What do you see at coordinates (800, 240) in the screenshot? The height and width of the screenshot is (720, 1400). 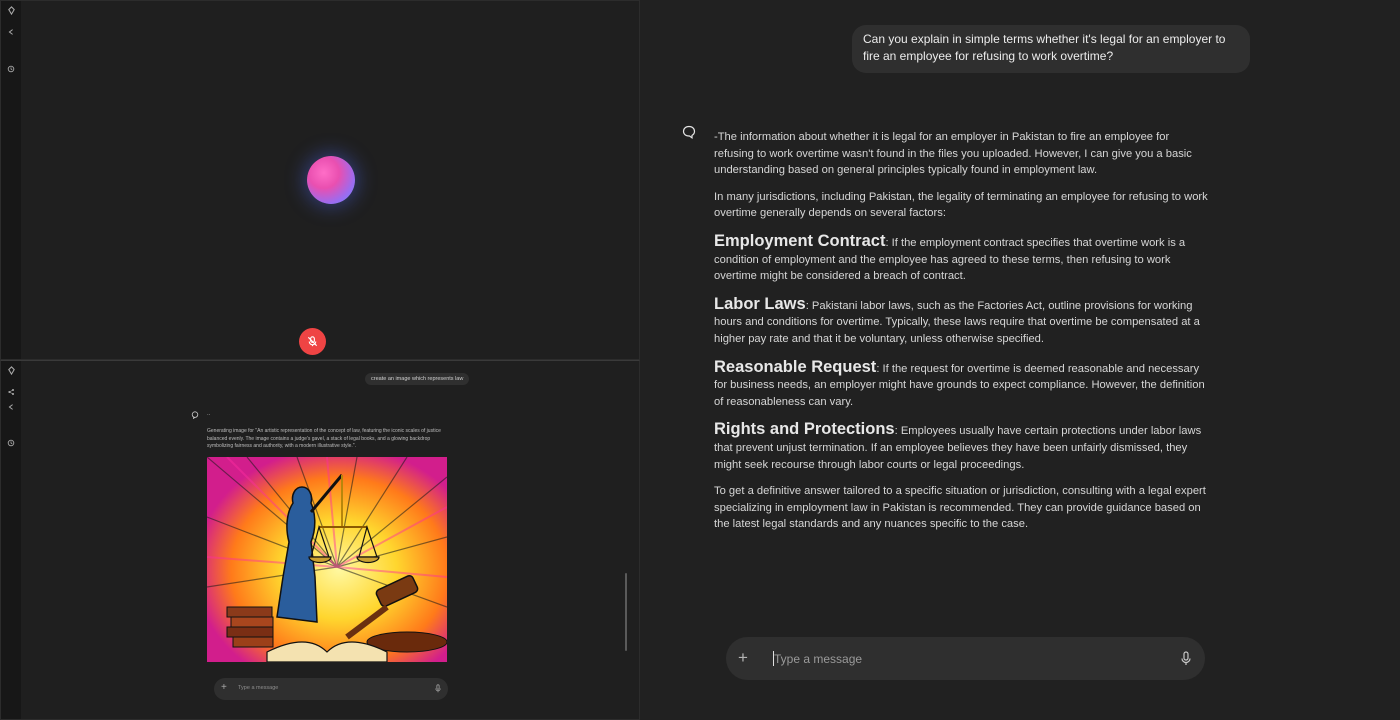 I see `section-heading: Employment Contract` at bounding box center [800, 240].